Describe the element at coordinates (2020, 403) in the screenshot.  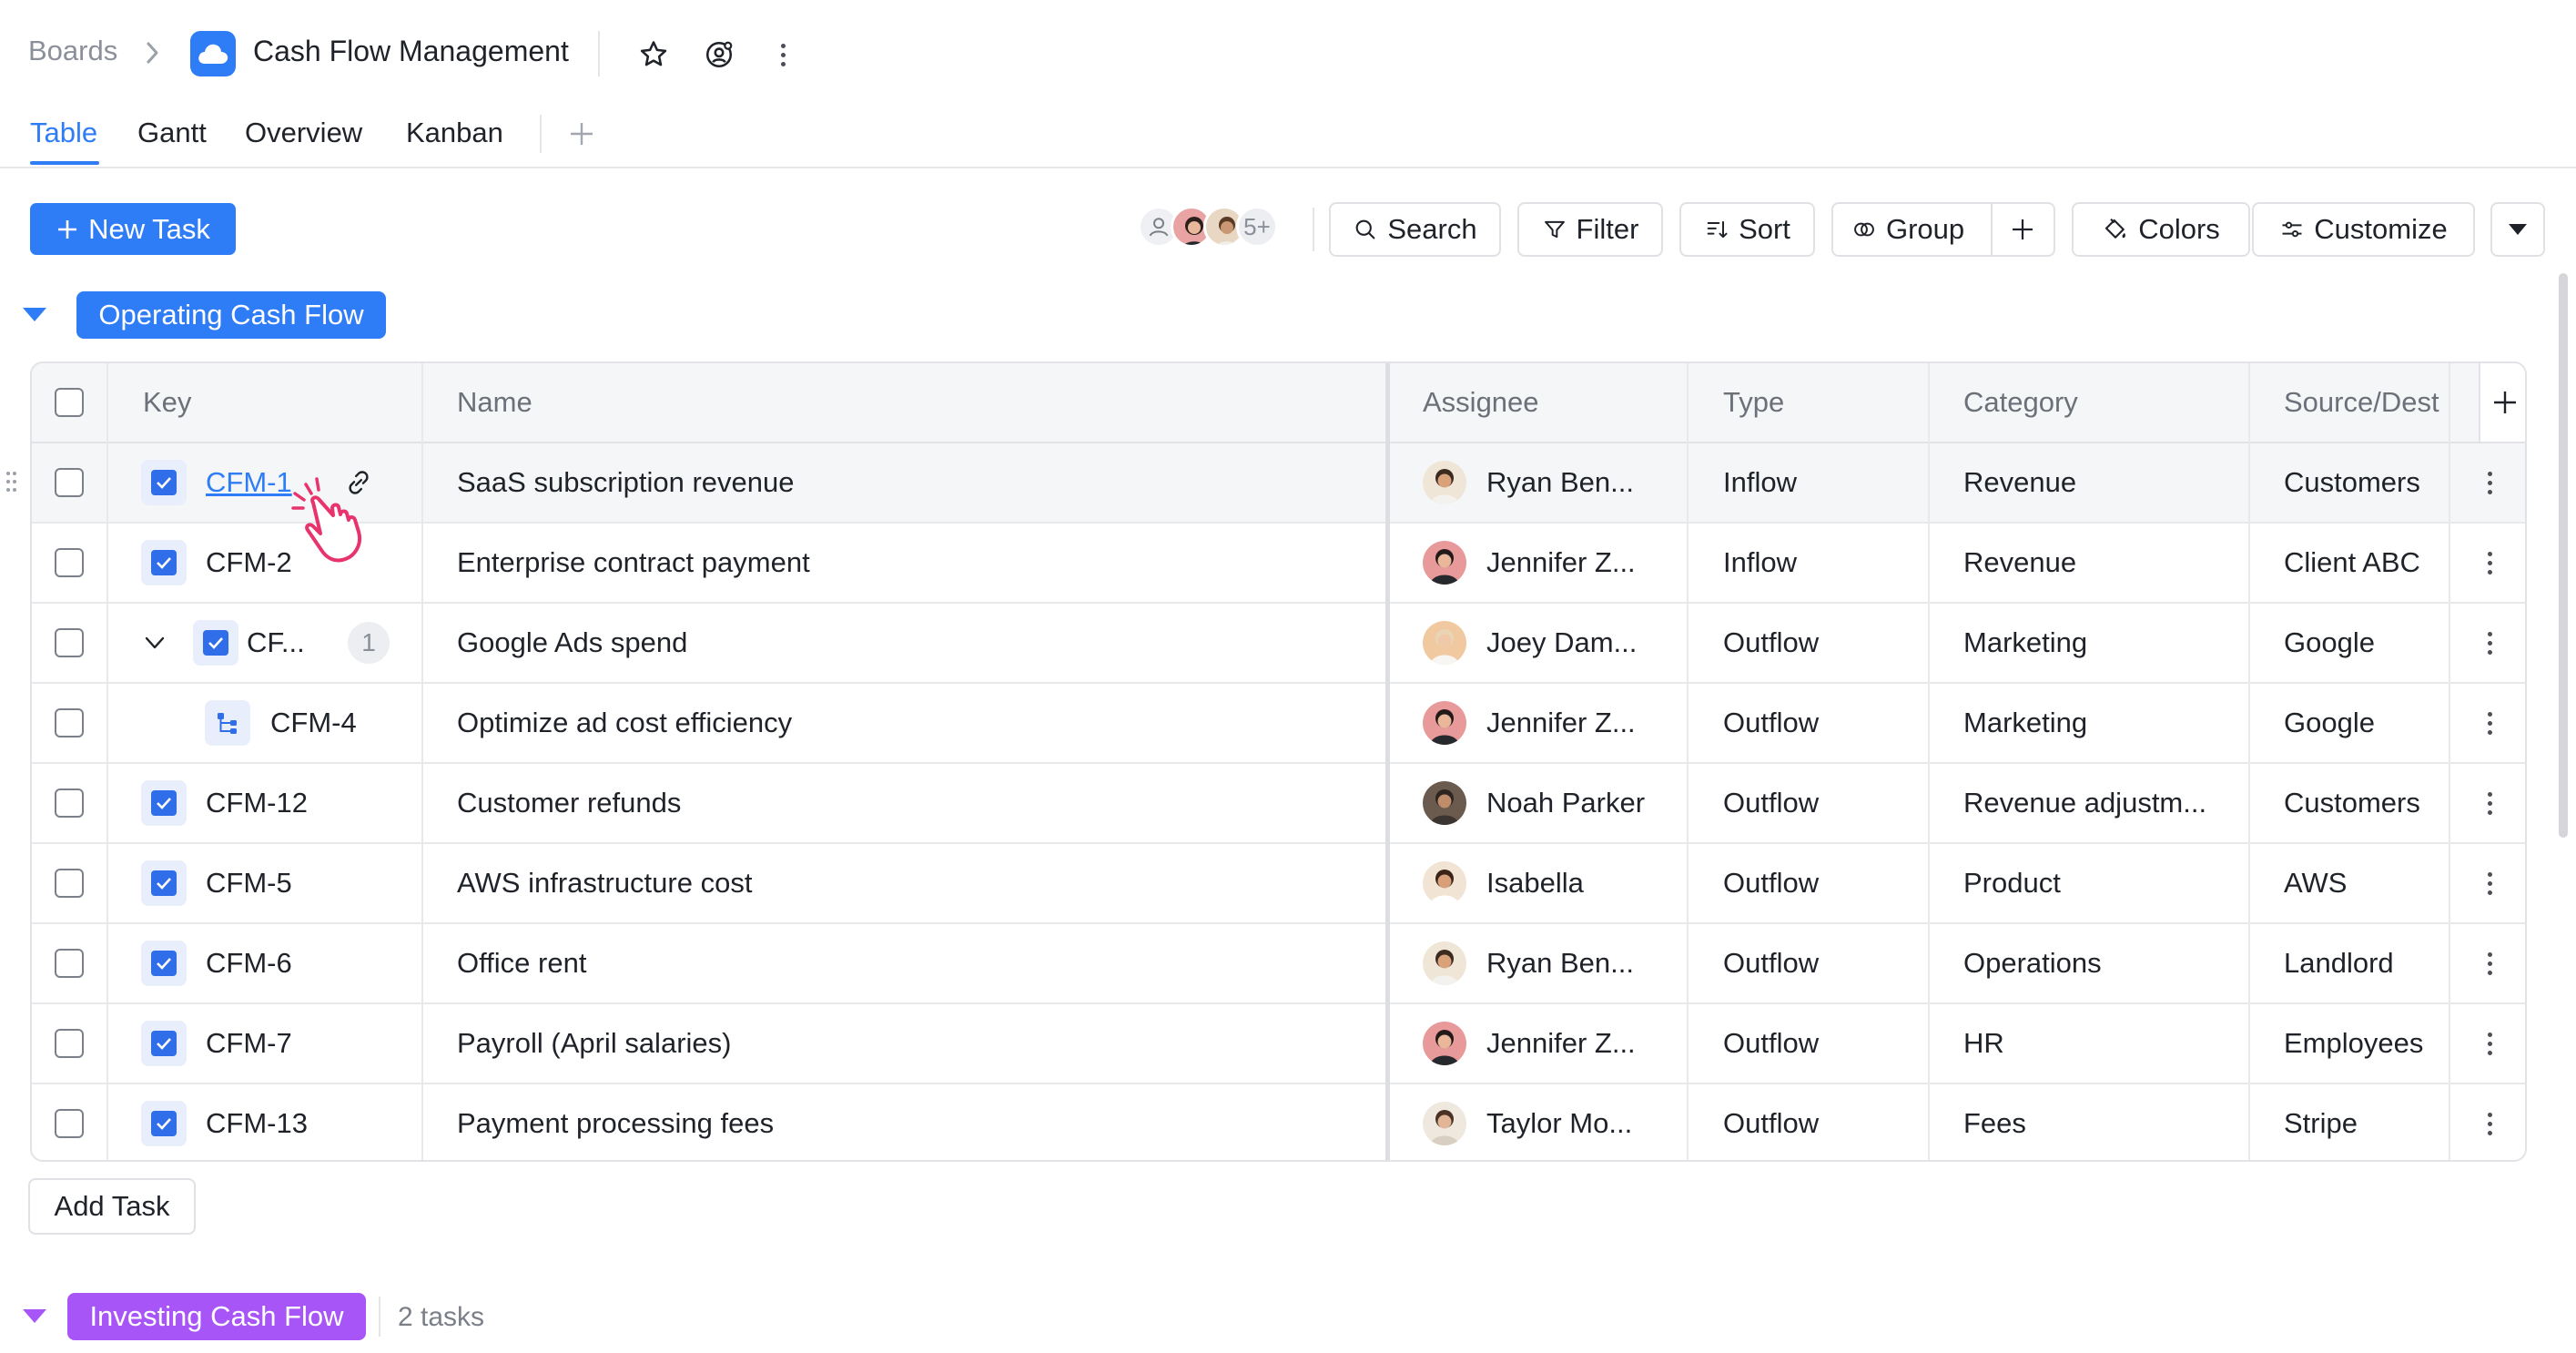
I see `column-header-category: Category` at that location.